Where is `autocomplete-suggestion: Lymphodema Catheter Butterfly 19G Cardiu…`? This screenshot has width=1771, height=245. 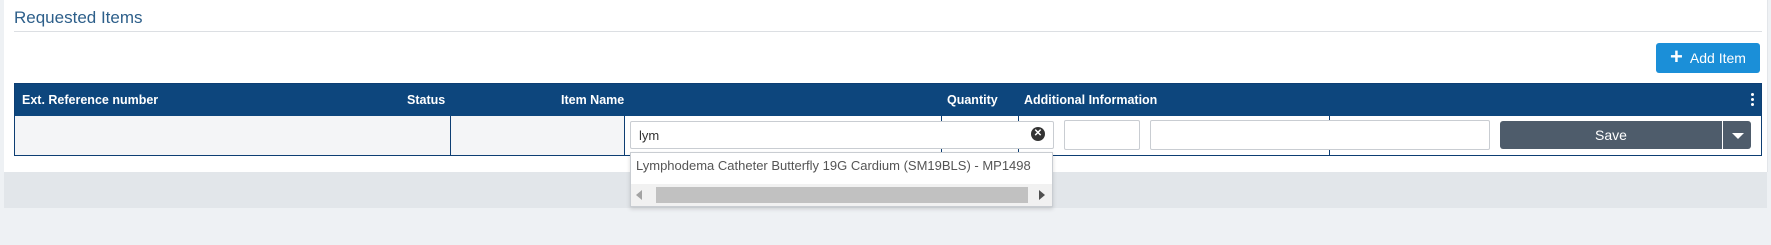 autocomplete-suggestion: Lymphodema Catheter Butterfly 19G Cardiu… is located at coordinates (841, 166).